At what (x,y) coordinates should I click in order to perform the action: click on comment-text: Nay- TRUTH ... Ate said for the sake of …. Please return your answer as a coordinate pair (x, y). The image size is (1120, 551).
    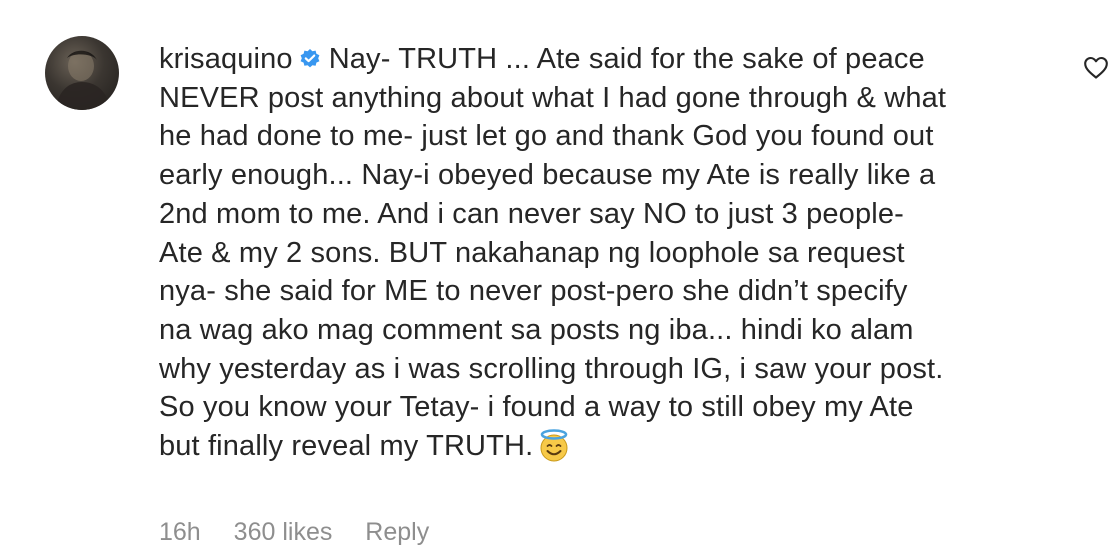
    Looking at the image, I should click on (626, 59).